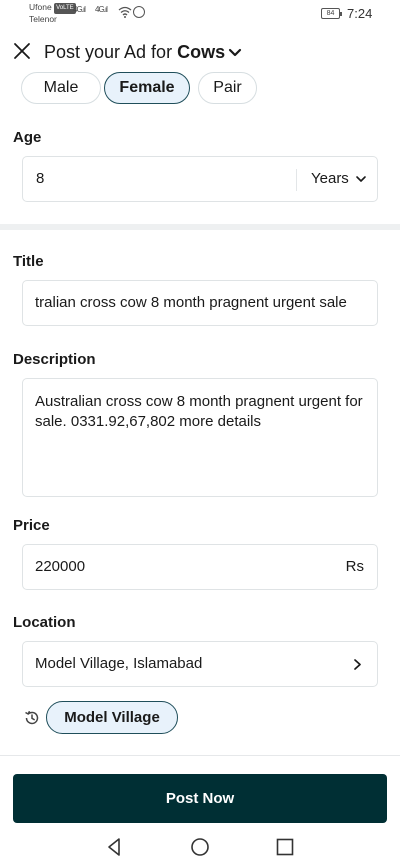 Image resolution: width=400 pixels, height=866 pixels. What do you see at coordinates (60, 566) in the screenshot?
I see `price-input: 220000` at bounding box center [60, 566].